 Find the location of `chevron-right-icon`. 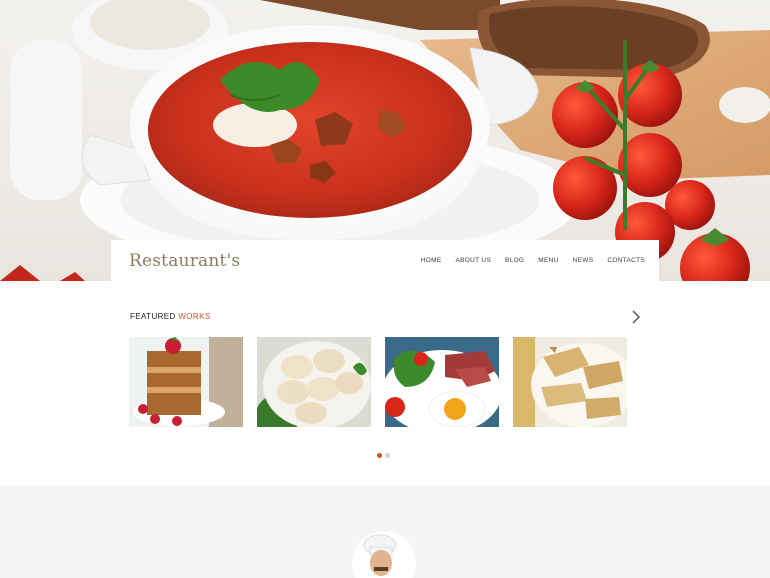

chevron-right-icon is located at coordinates (636, 317).